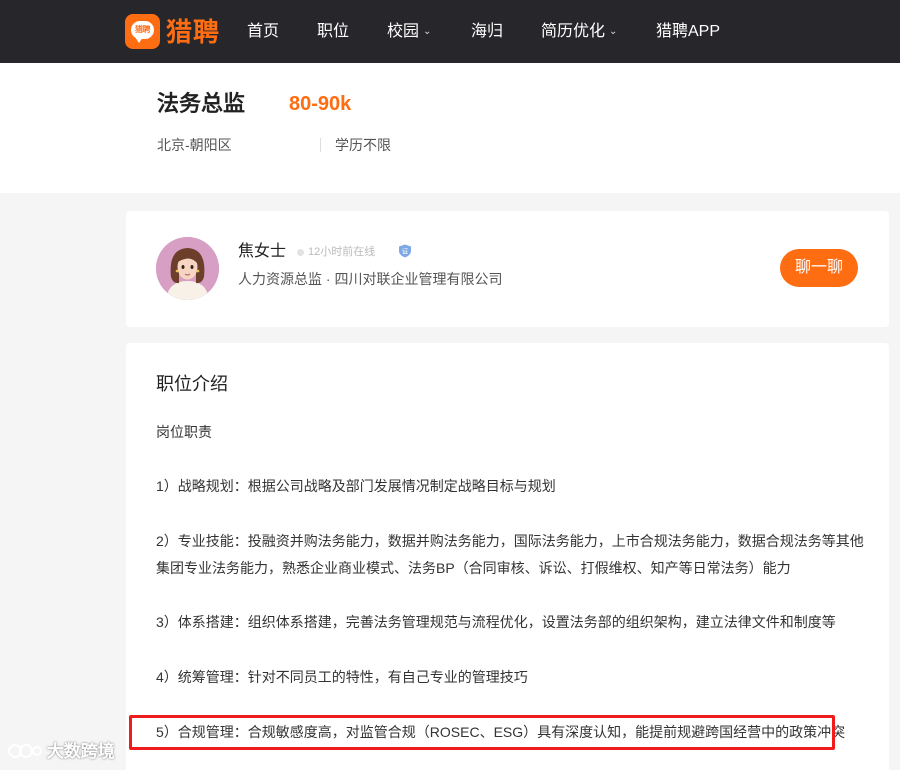  I want to click on divider, so click(320, 145).